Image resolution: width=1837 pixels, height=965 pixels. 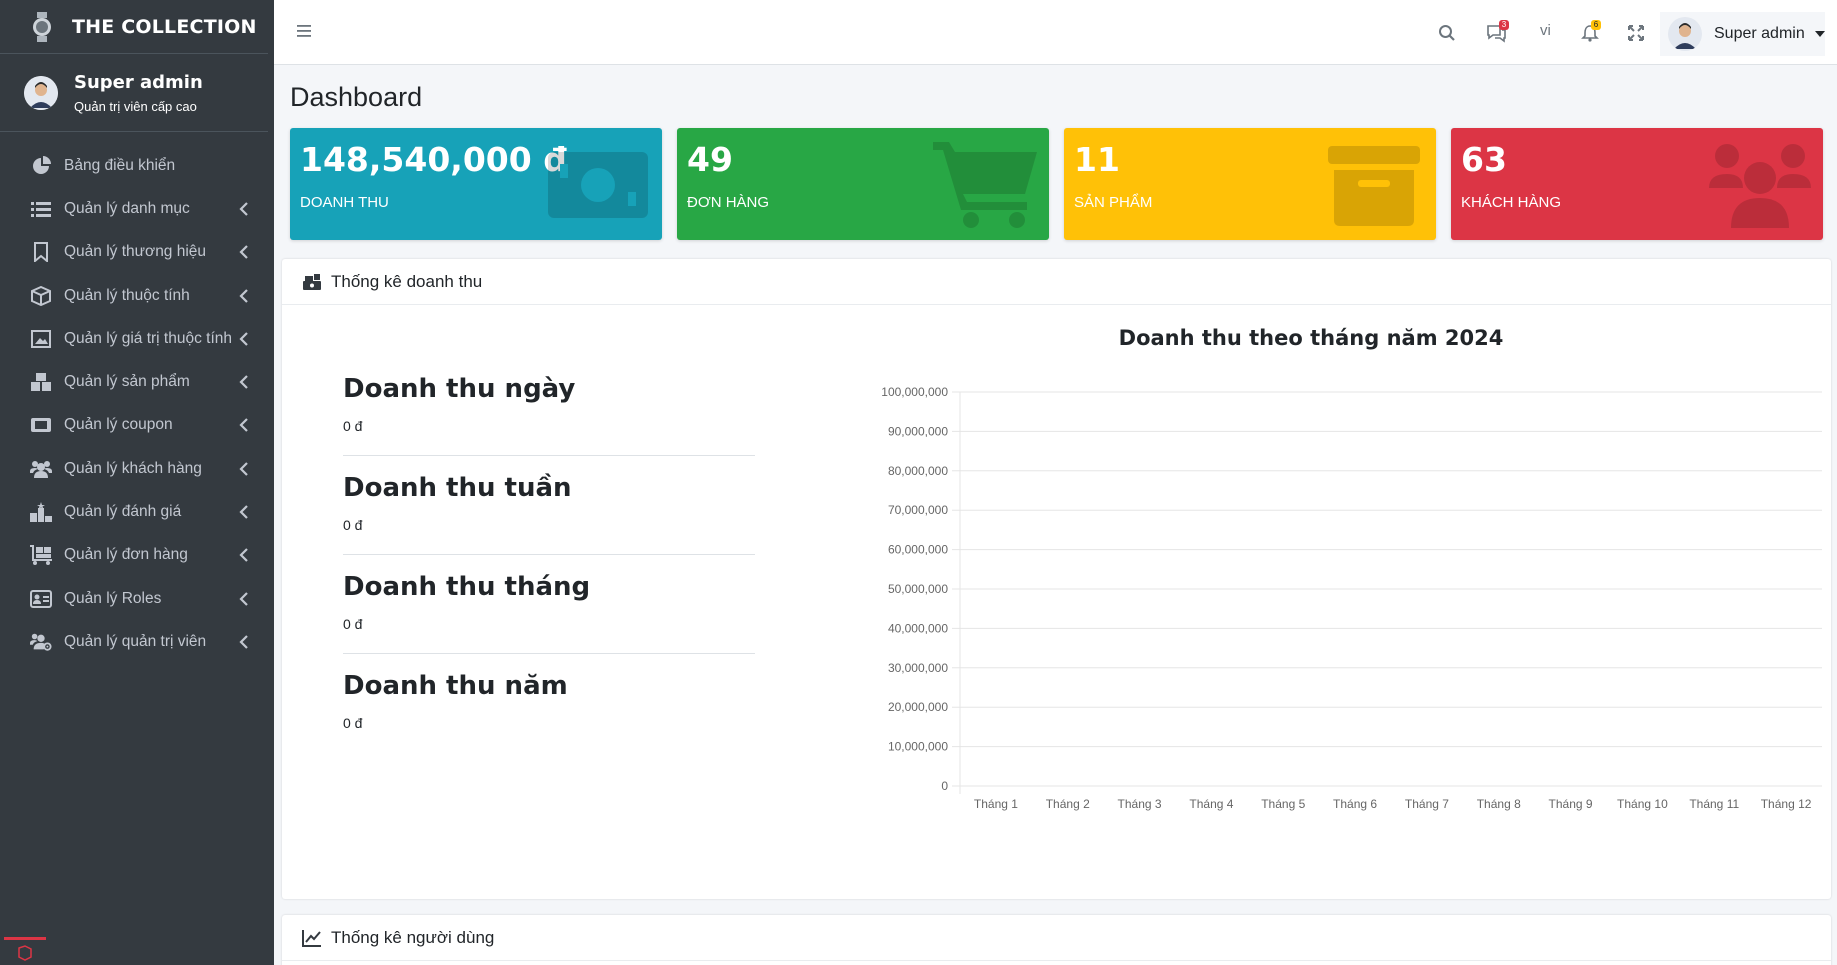 What do you see at coordinates (457, 488) in the screenshot?
I see `revenue-heading: Doanh thu tuần` at bounding box center [457, 488].